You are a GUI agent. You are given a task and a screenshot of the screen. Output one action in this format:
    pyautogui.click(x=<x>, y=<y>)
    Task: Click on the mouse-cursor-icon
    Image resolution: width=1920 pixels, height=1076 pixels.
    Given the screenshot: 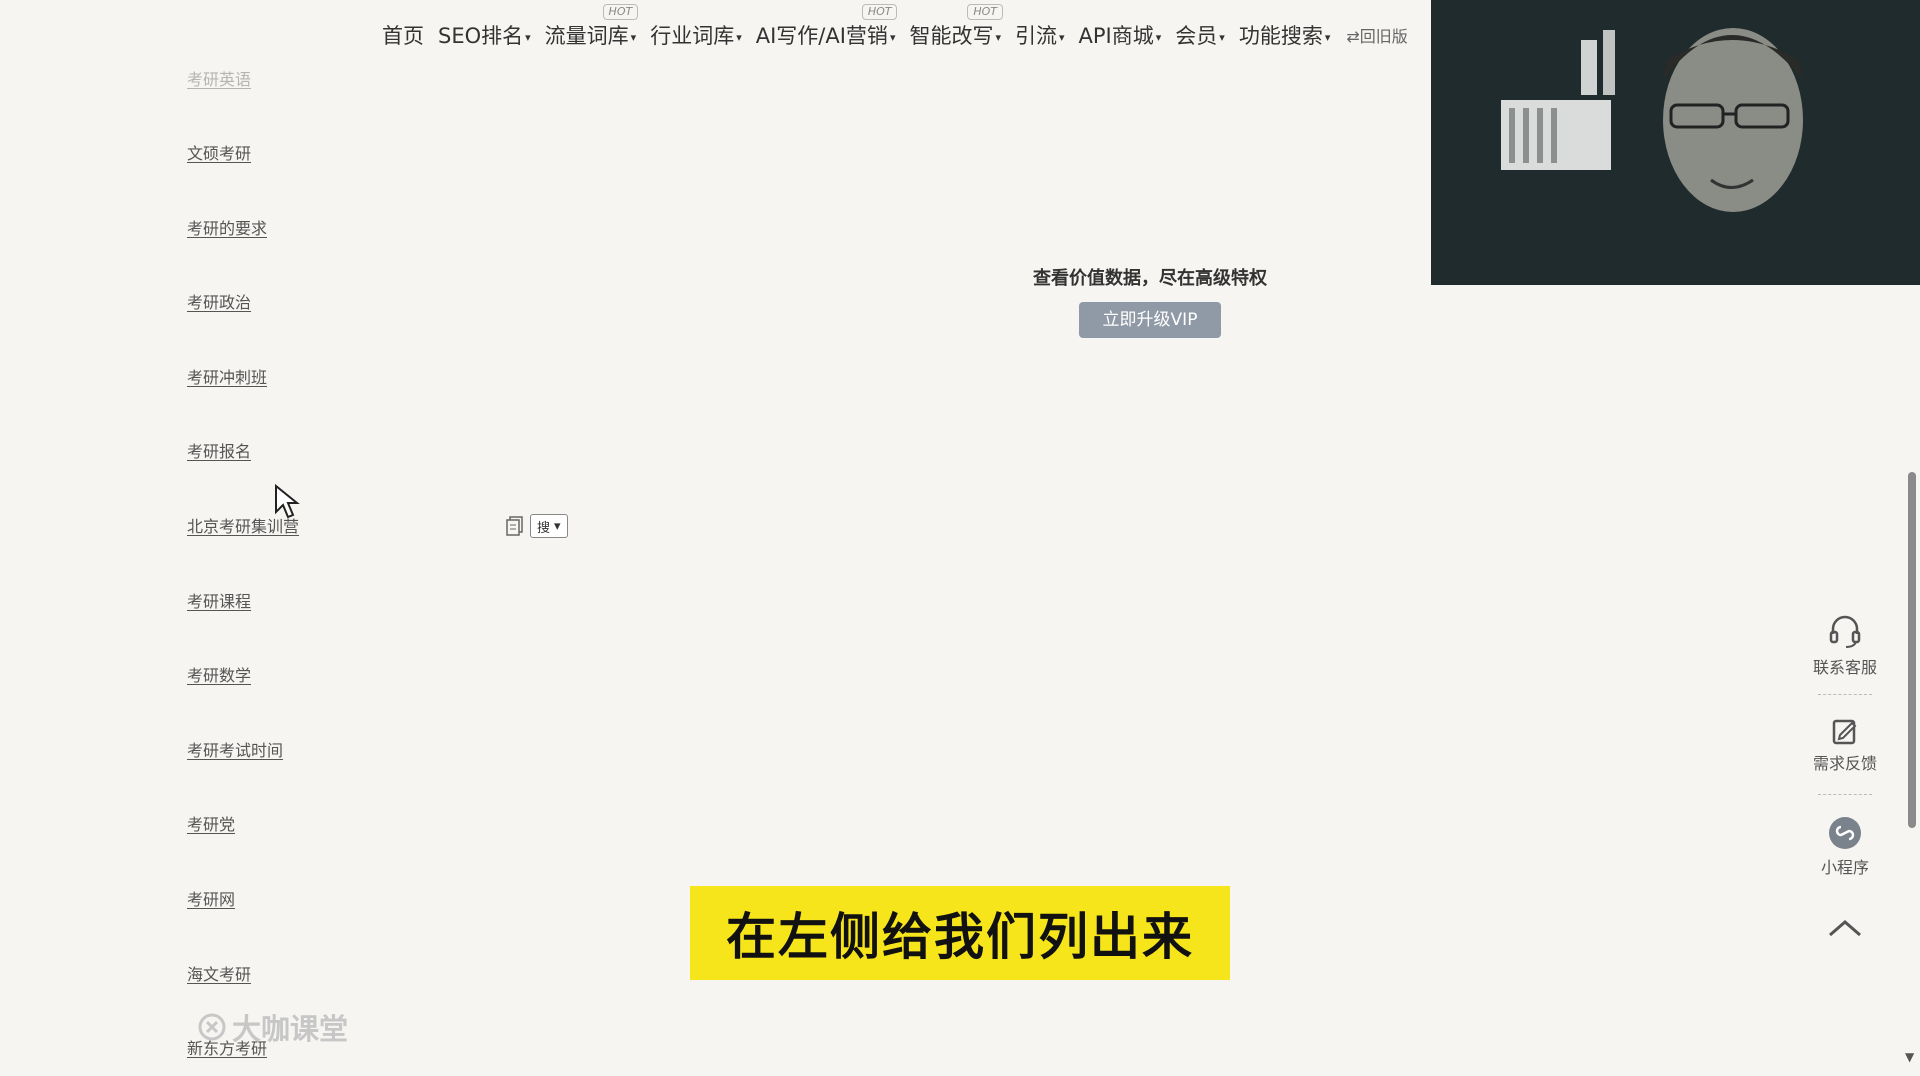 What is the action you would take?
    pyautogui.click(x=287, y=501)
    